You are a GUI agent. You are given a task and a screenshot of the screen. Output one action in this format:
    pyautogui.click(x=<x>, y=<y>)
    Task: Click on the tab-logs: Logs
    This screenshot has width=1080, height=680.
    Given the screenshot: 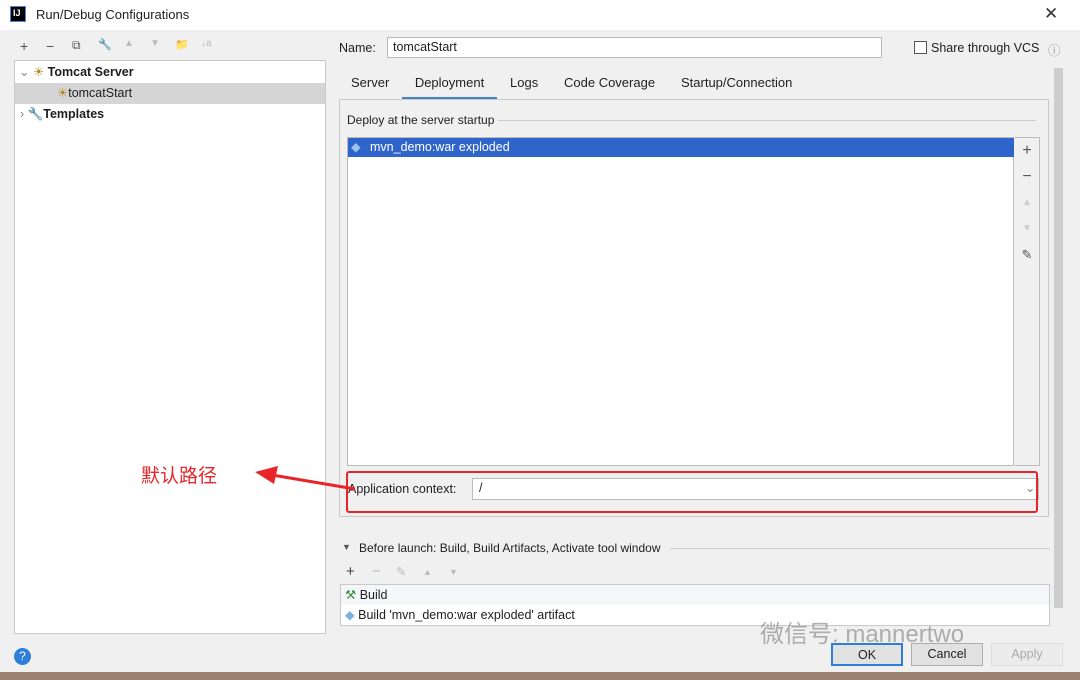 What is the action you would take?
    pyautogui.click(x=524, y=82)
    